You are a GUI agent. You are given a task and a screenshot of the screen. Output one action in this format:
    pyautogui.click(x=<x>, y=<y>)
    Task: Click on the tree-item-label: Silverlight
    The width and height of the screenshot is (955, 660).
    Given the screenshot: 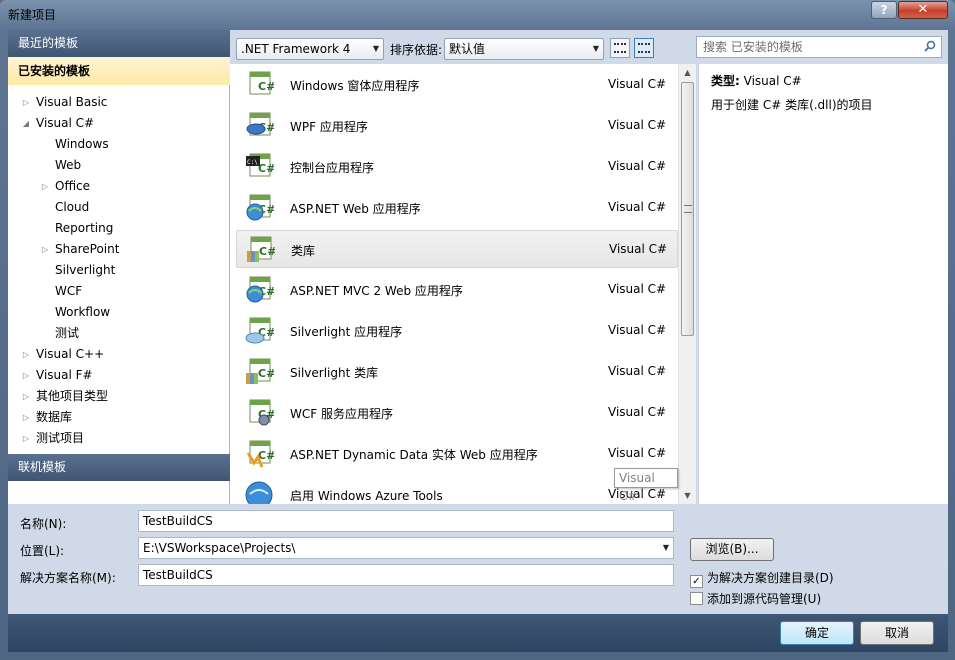 What is the action you would take?
    pyautogui.click(x=85, y=270)
    